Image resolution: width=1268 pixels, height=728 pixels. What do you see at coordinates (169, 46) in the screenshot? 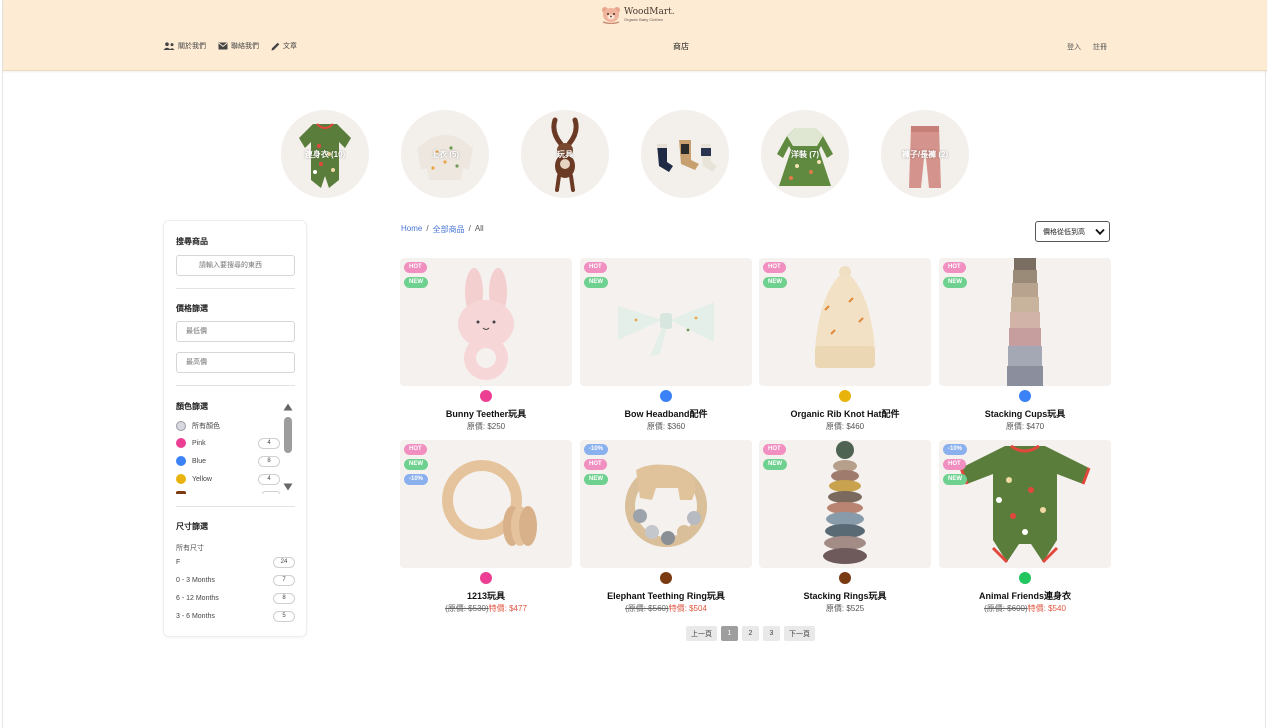
I see `people-icon` at bounding box center [169, 46].